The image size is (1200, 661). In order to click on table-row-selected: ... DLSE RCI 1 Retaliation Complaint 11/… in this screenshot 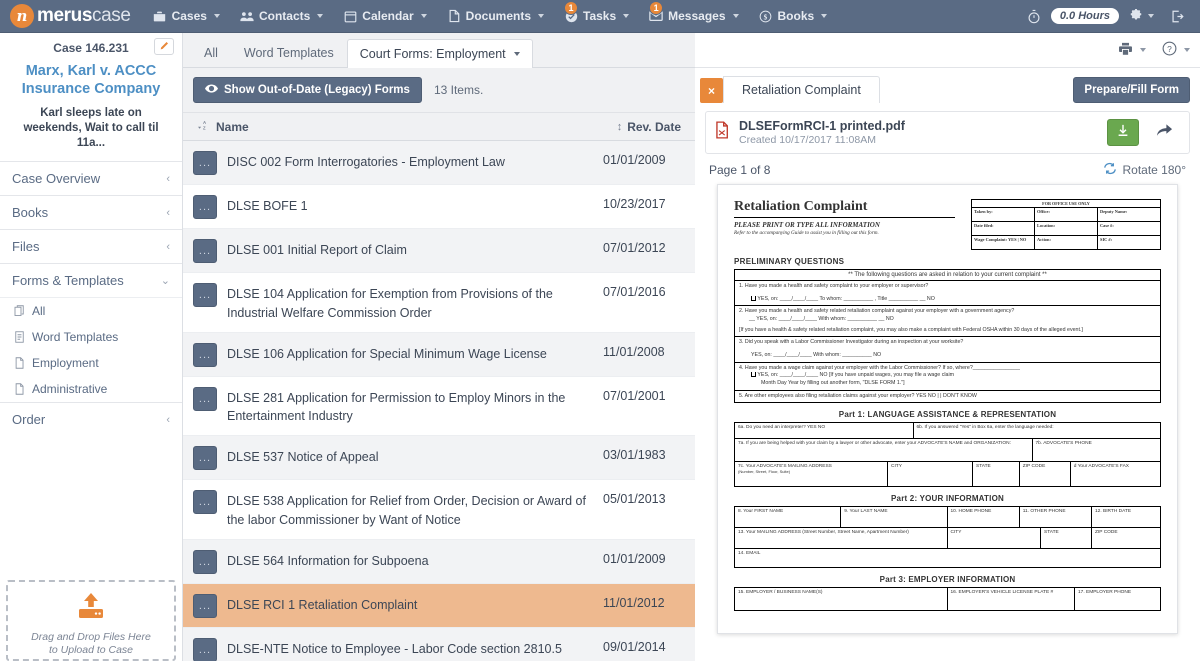, I will do `click(439, 605)`.